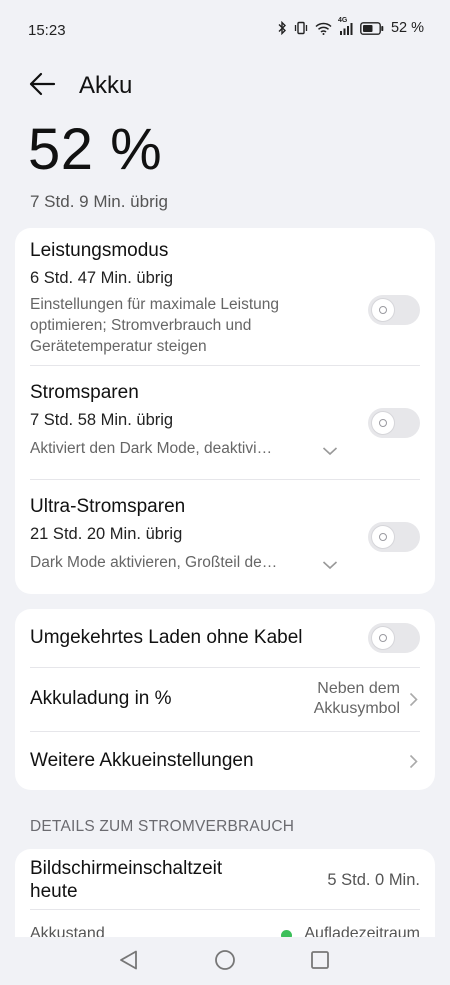  I want to click on nav-back-icon, so click(129, 960).